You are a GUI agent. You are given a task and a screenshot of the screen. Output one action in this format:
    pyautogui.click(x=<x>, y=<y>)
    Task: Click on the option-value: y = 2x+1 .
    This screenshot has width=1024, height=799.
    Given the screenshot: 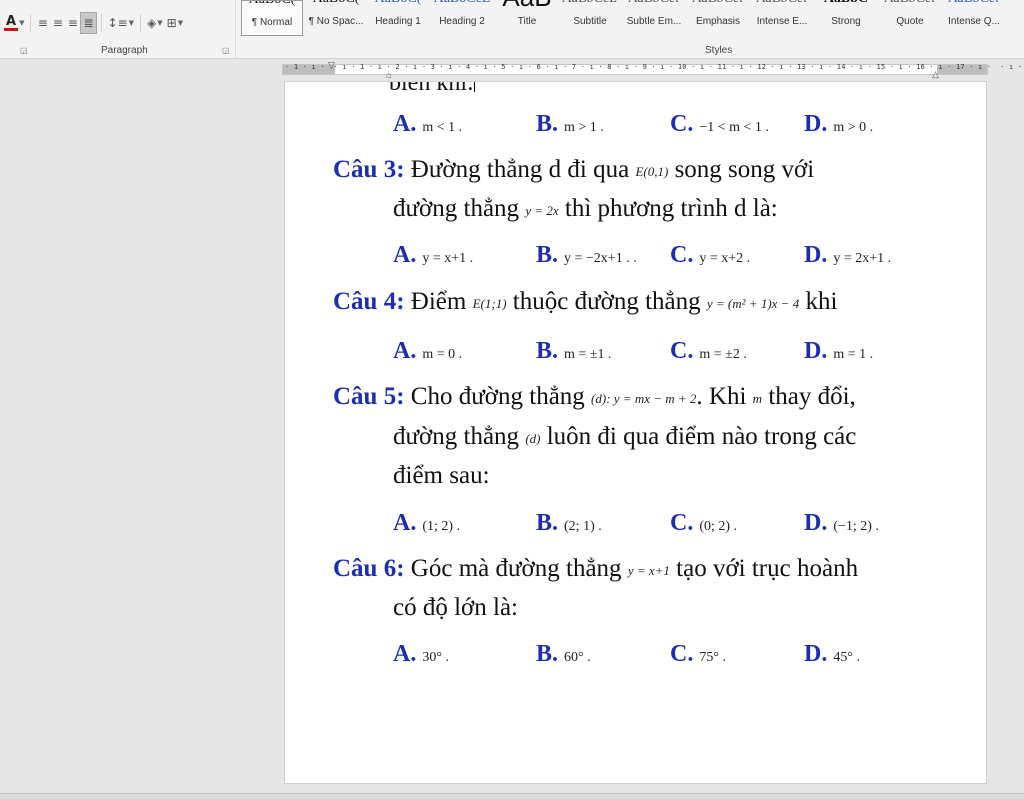 What is the action you would take?
    pyautogui.click(x=862, y=258)
    